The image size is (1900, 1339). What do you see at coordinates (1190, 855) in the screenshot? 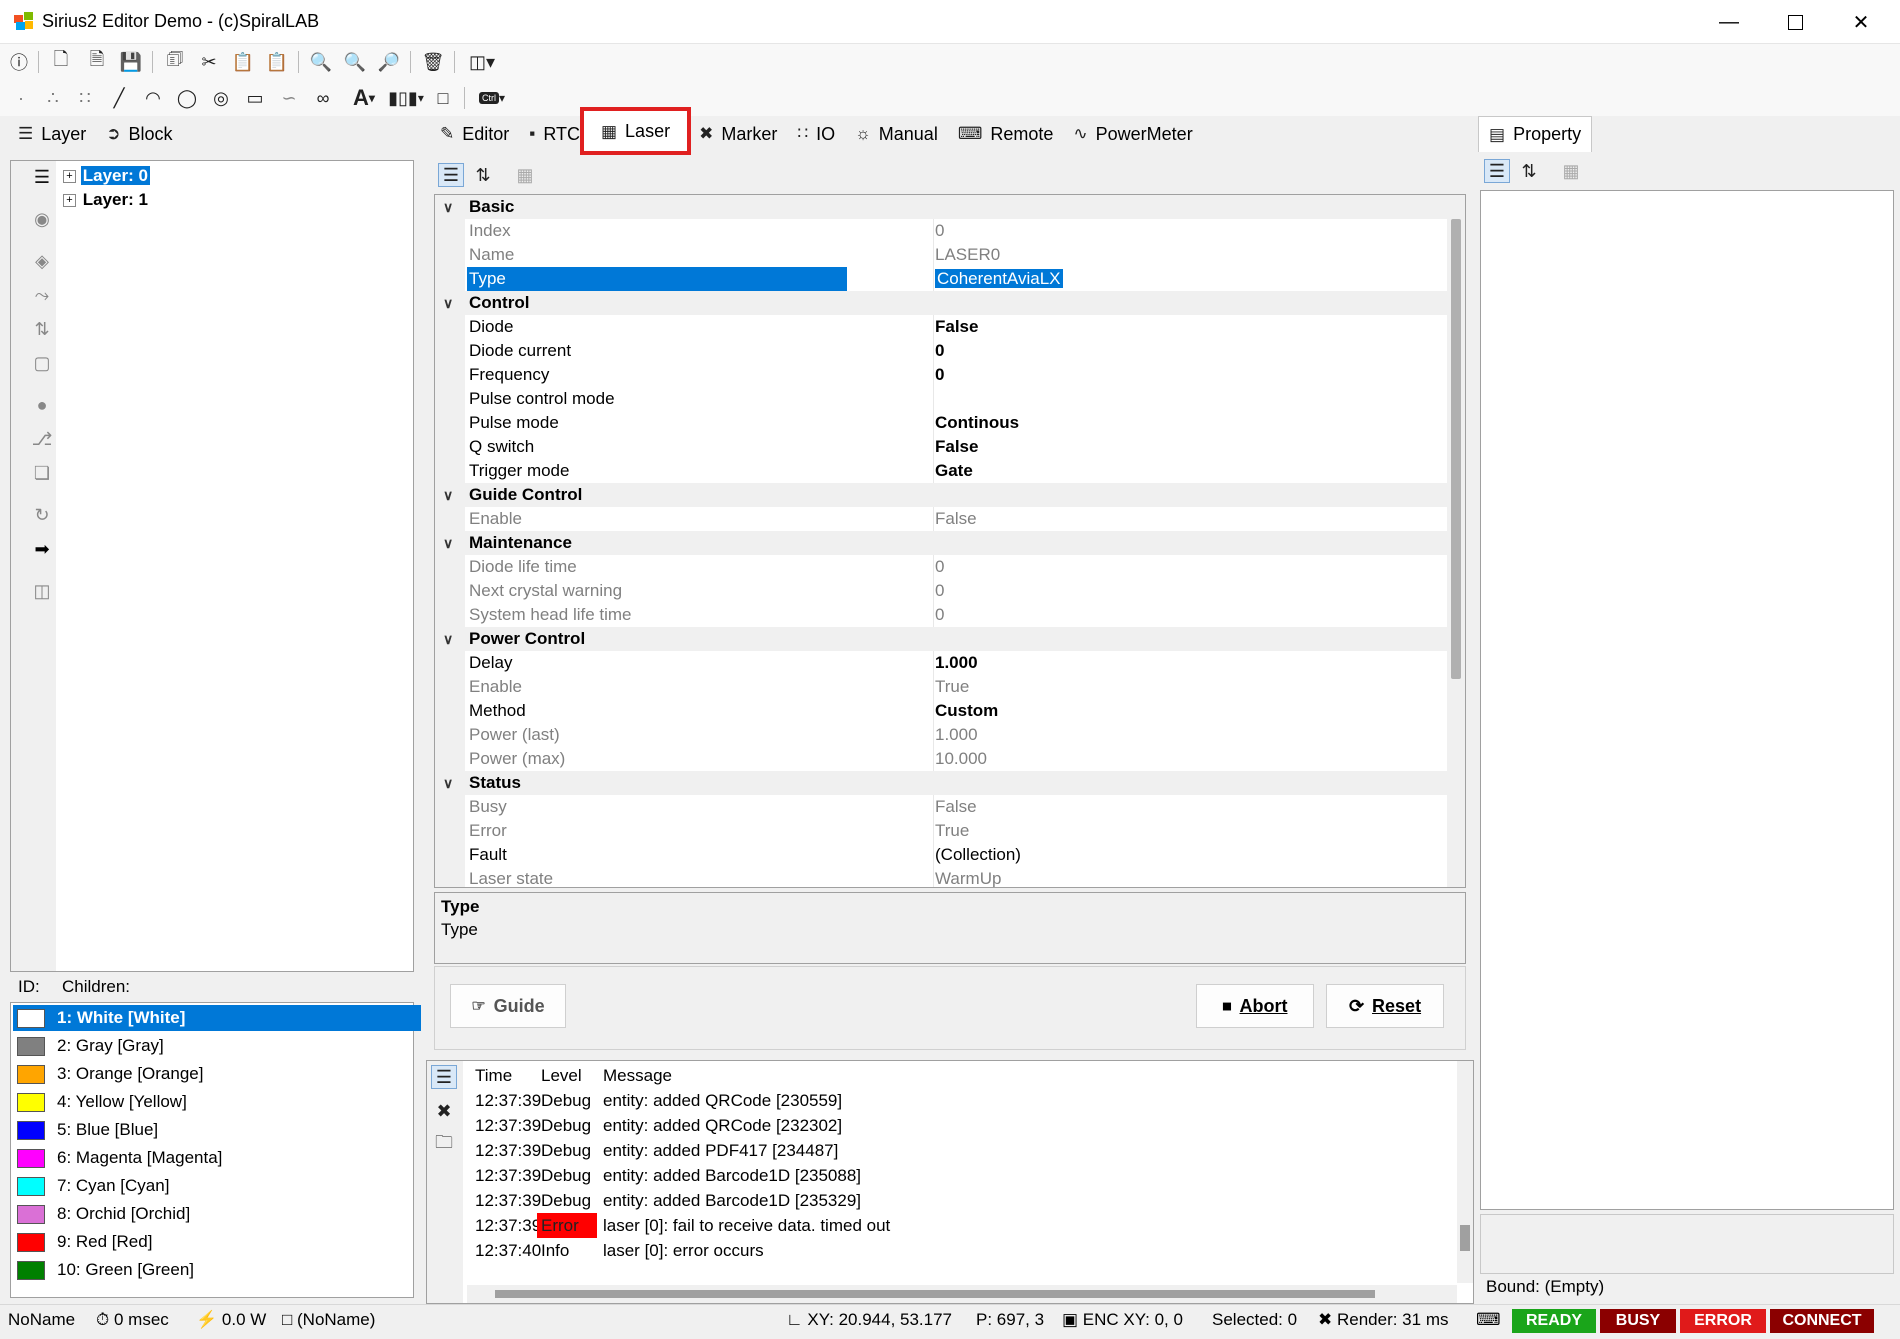
I see `property-value: (Collection)` at bounding box center [1190, 855].